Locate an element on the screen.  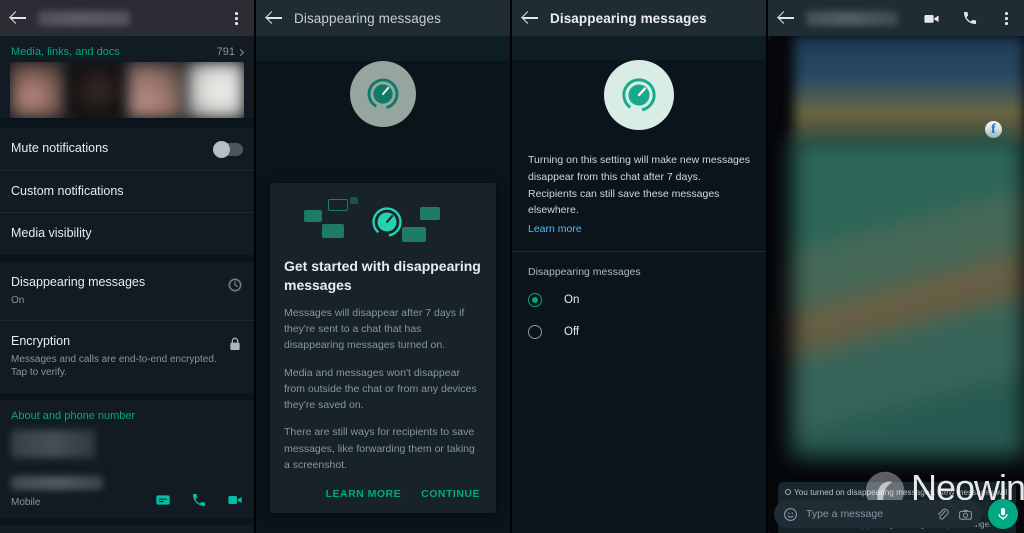
row-title: Disappearing messages is located at coordinates (78, 281).